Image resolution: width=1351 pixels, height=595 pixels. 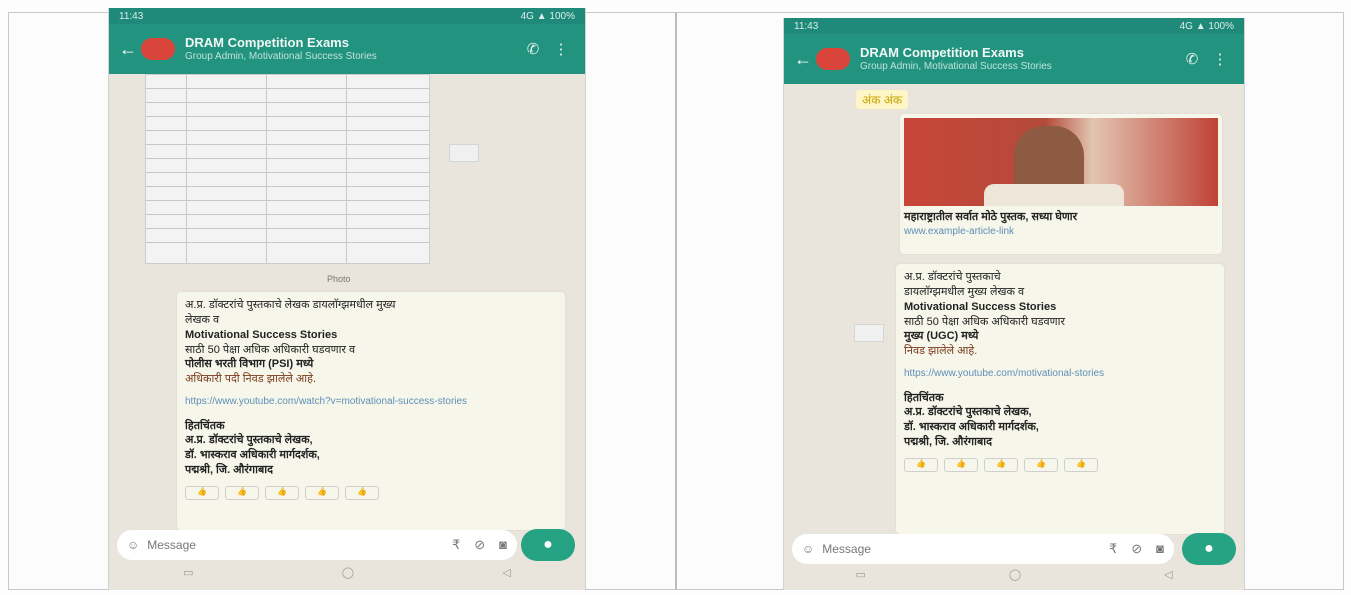 What do you see at coordinates (984, 321) in the screenshot?
I see `message-text-3: साठी 50 पेक्षा अधिक अधिकारी घडवणार` at bounding box center [984, 321].